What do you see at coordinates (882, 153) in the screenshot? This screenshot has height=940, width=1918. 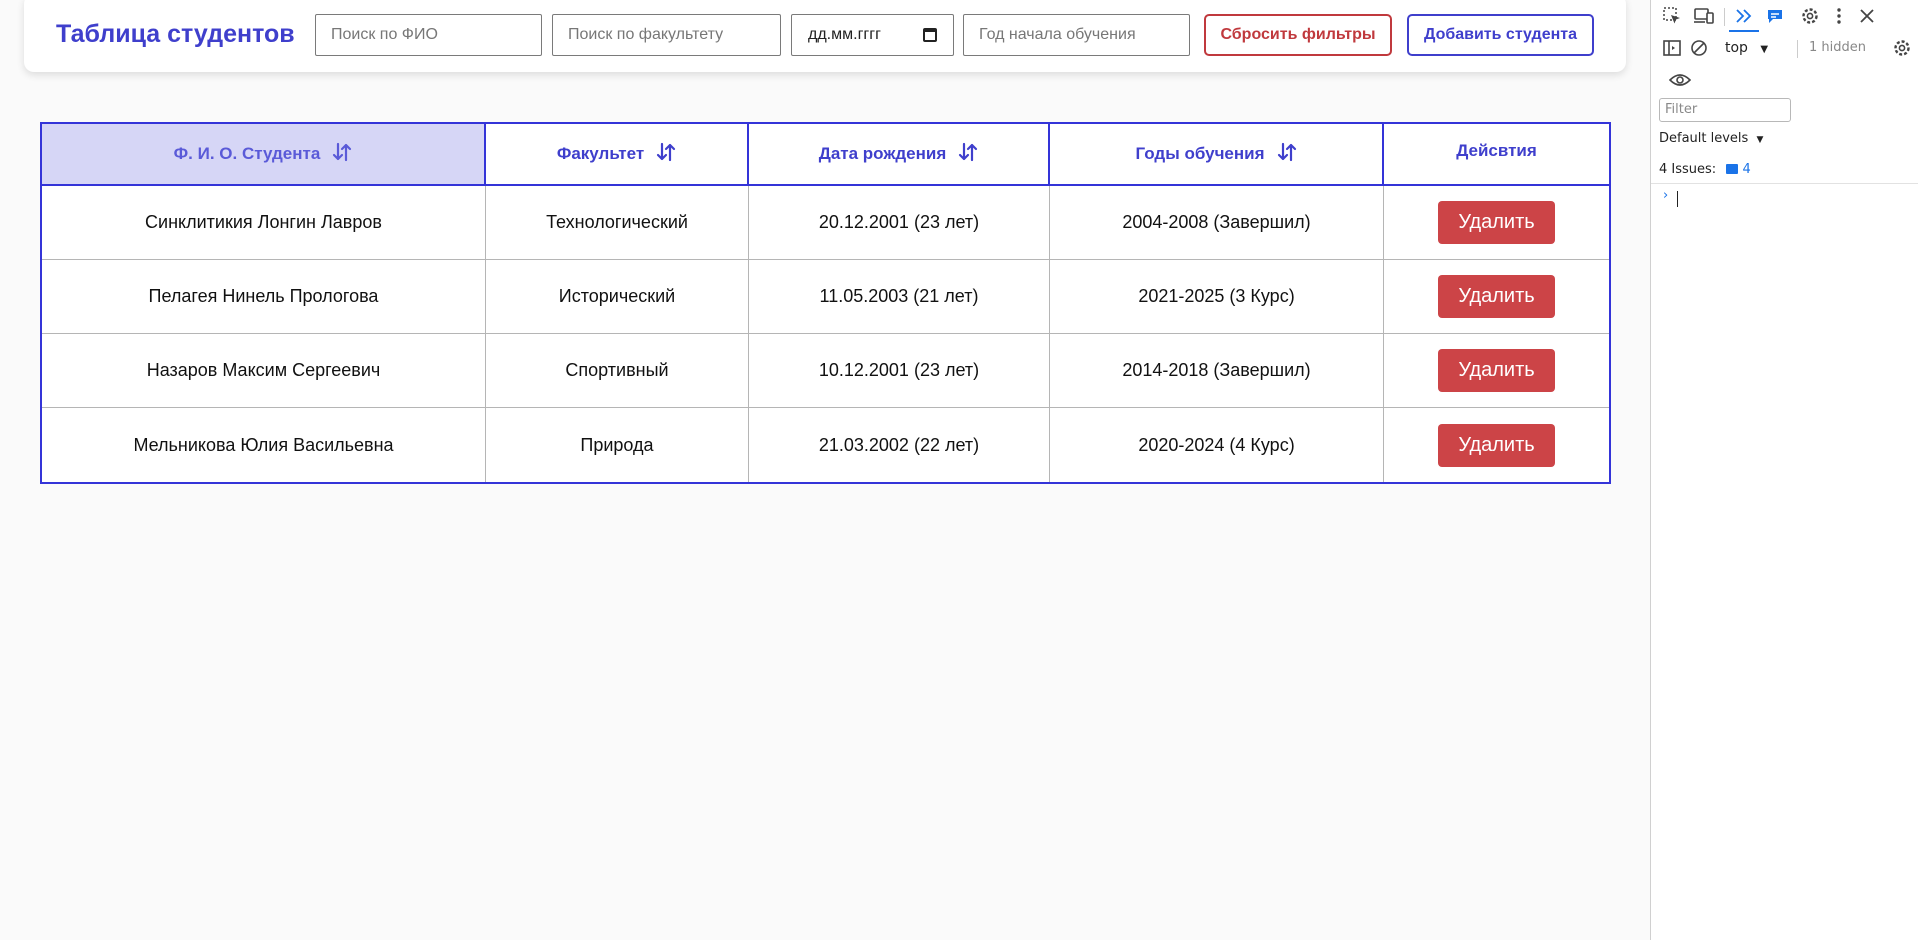 I see `header-birthdate-label: Дата рождения` at bounding box center [882, 153].